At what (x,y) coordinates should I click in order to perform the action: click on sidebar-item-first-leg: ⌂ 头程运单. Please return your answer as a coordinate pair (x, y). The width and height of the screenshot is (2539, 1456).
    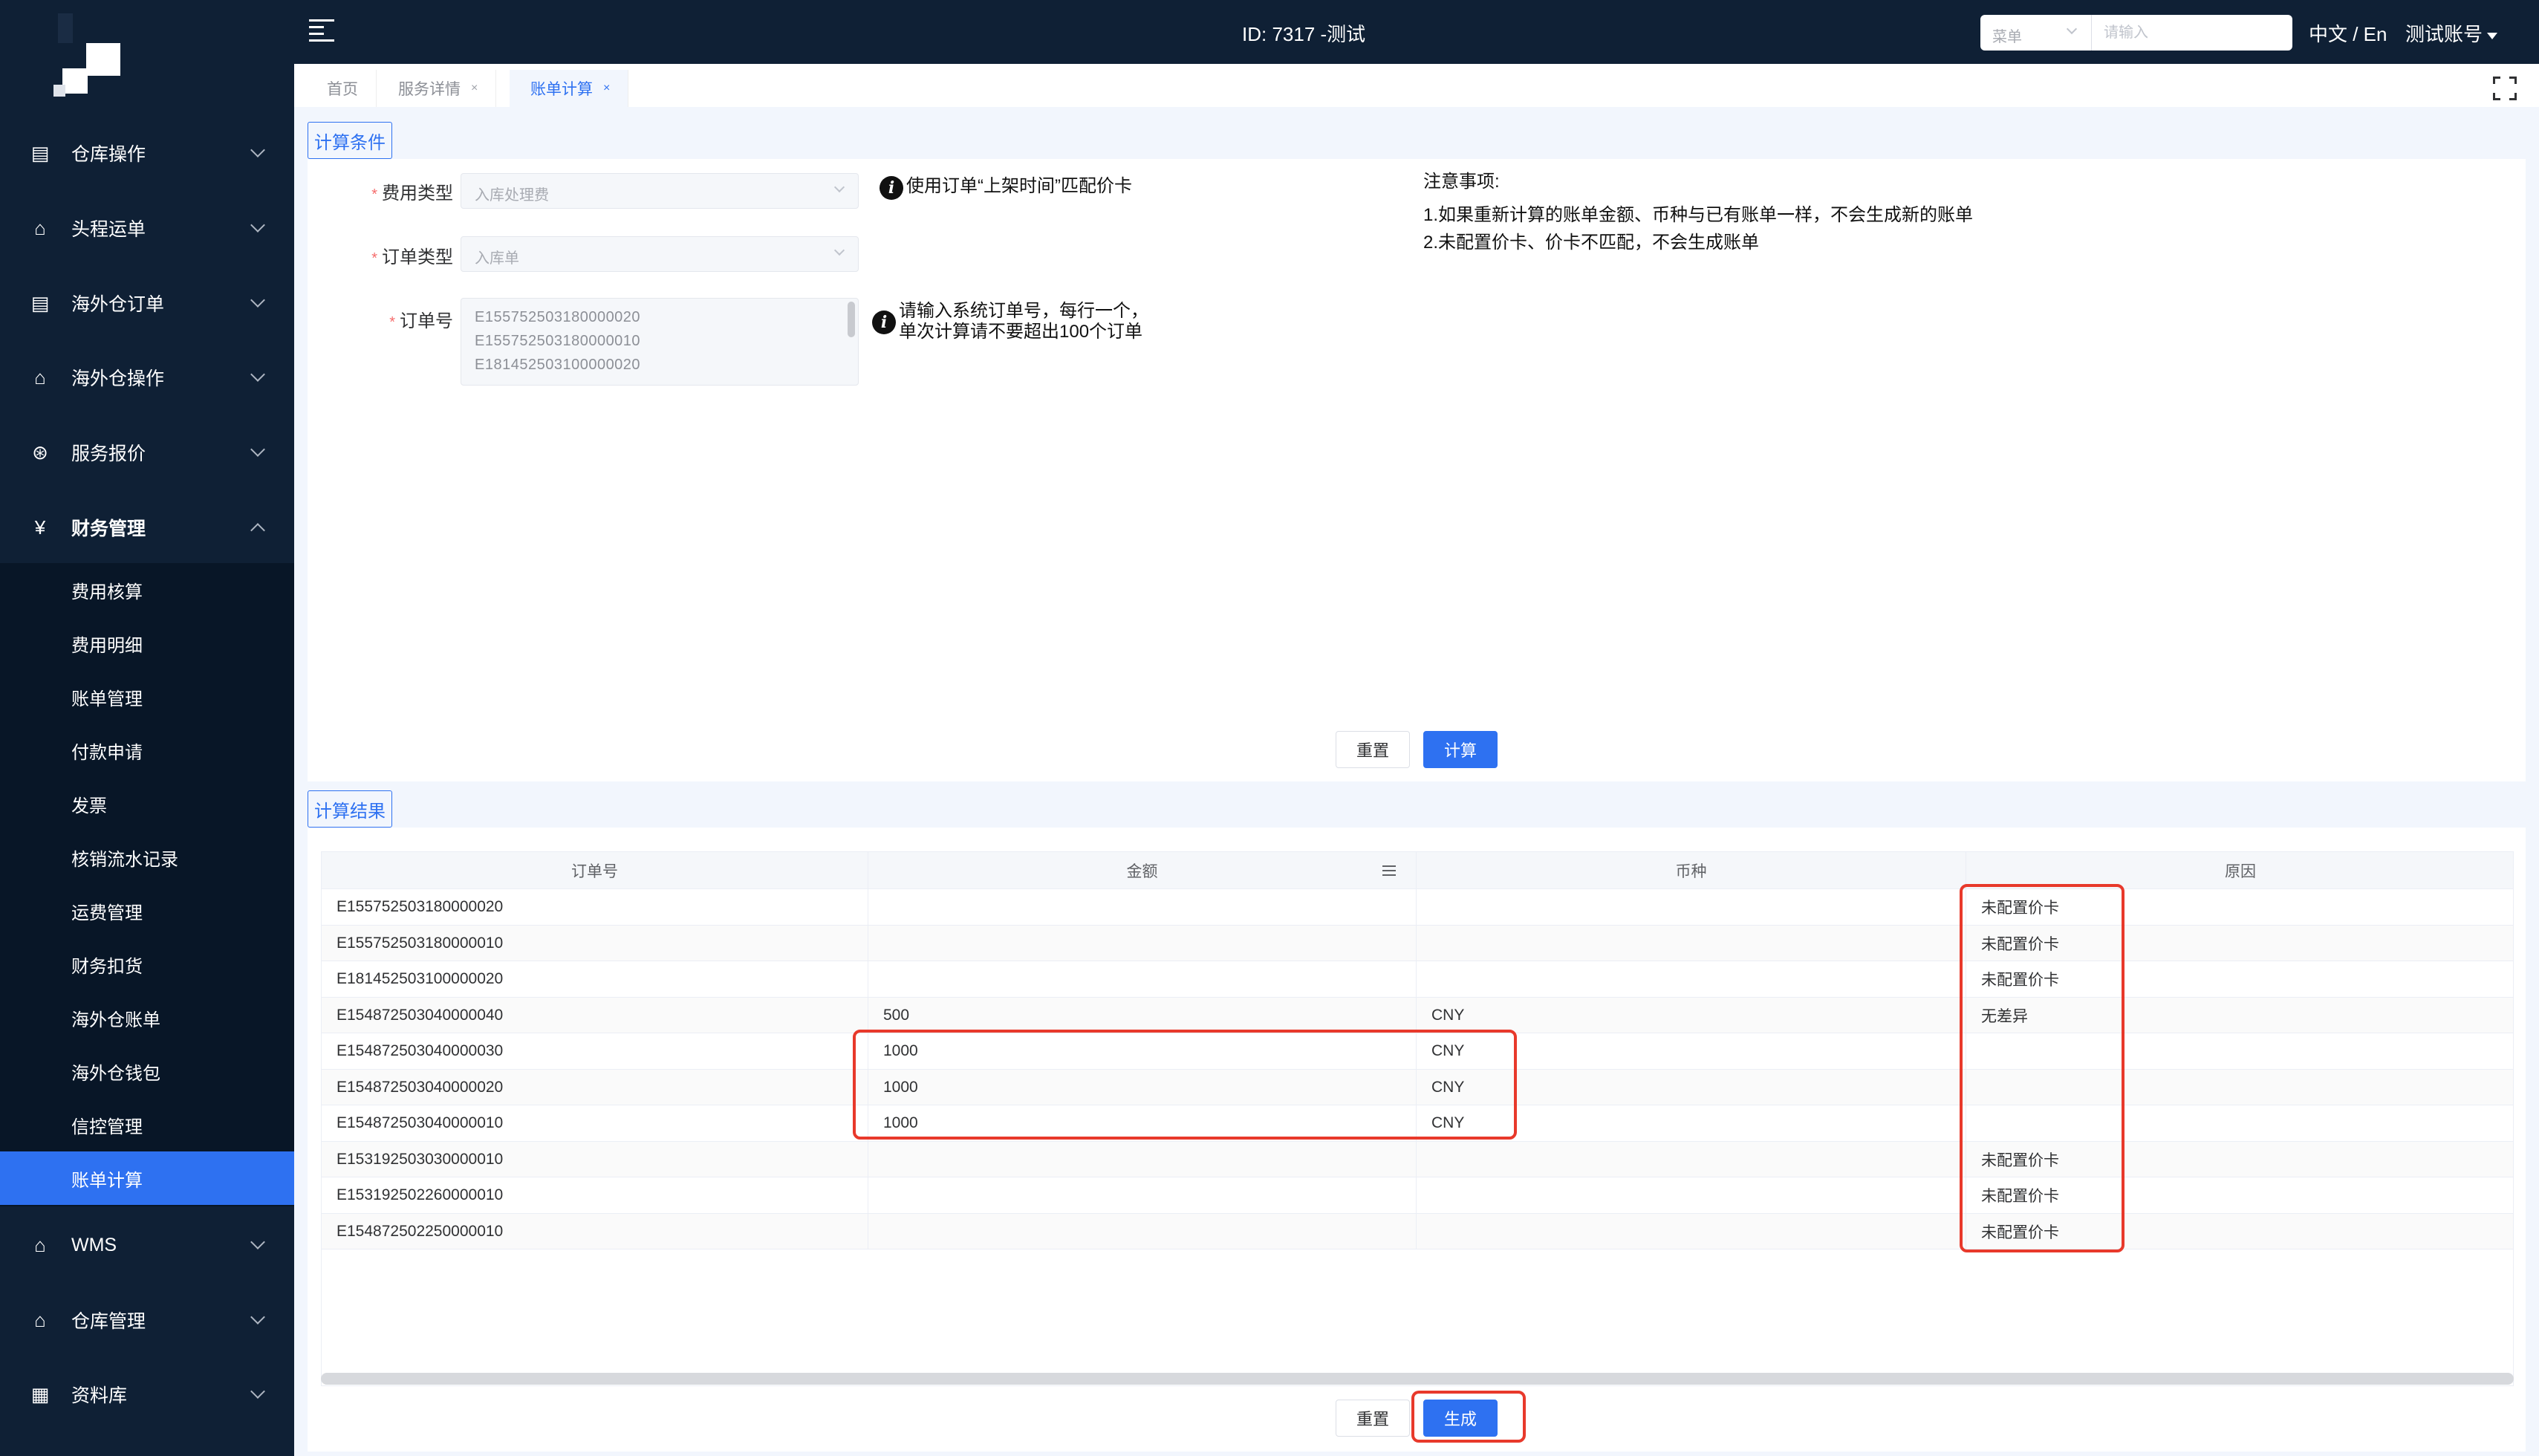
    Looking at the image, I should click on (147, 228).